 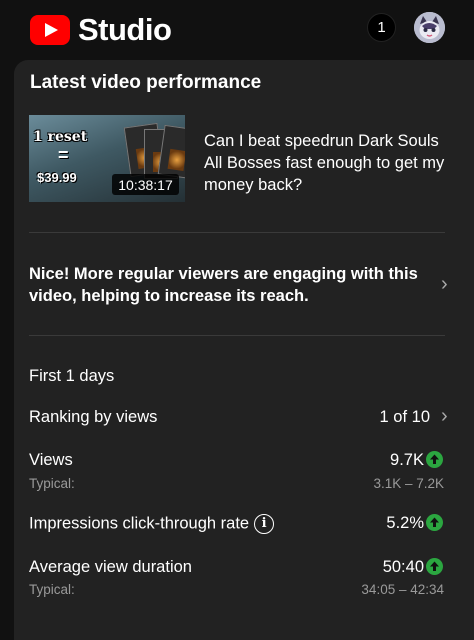 I want to click on thumbnail-text-line2: =, so click(x=63, y=155).